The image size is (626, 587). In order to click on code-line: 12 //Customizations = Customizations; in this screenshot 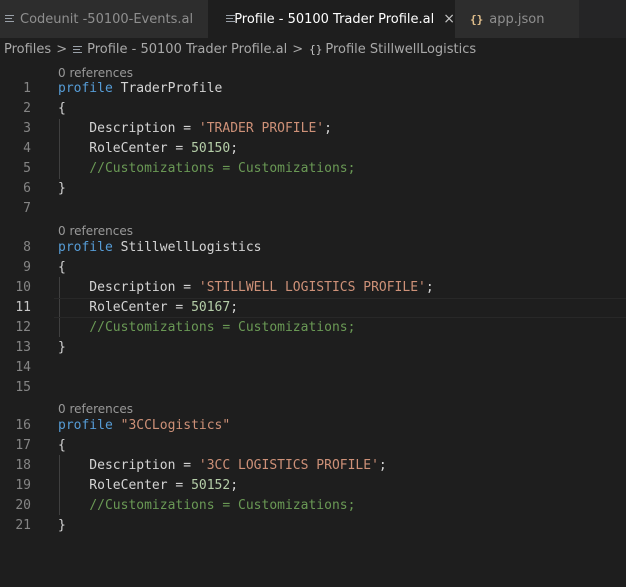, I will do `click(313, 328)`.